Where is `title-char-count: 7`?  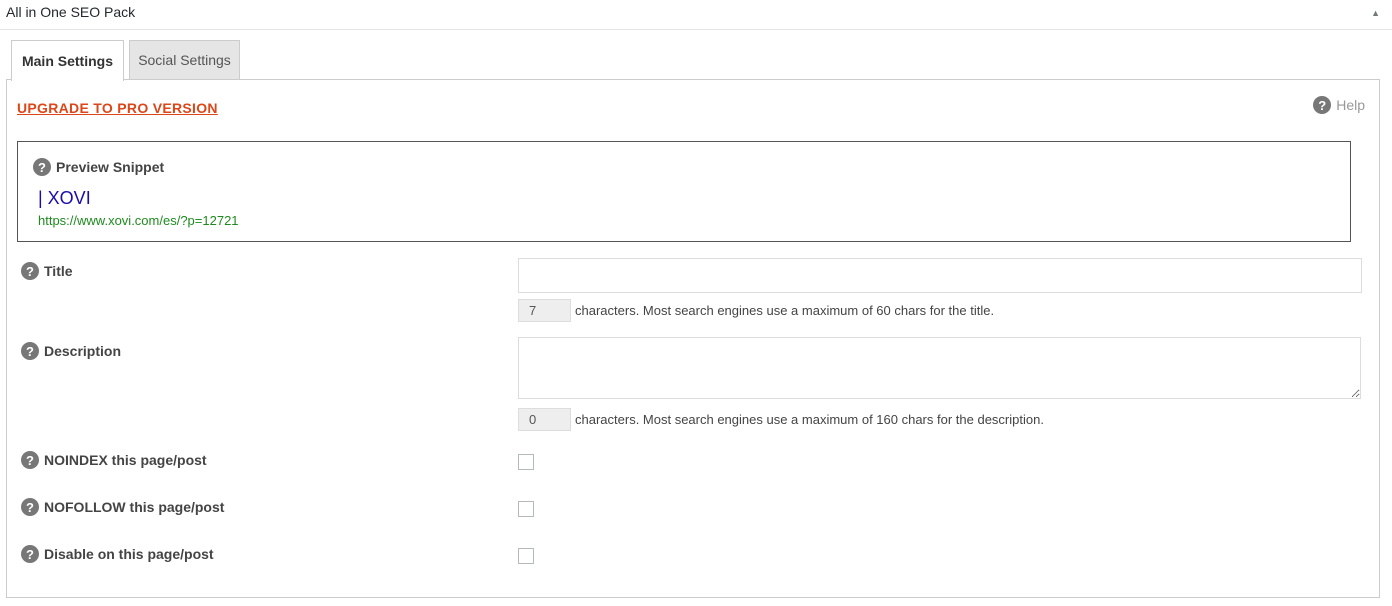
title-char-count: 7 is located at coordinates (544, 310).